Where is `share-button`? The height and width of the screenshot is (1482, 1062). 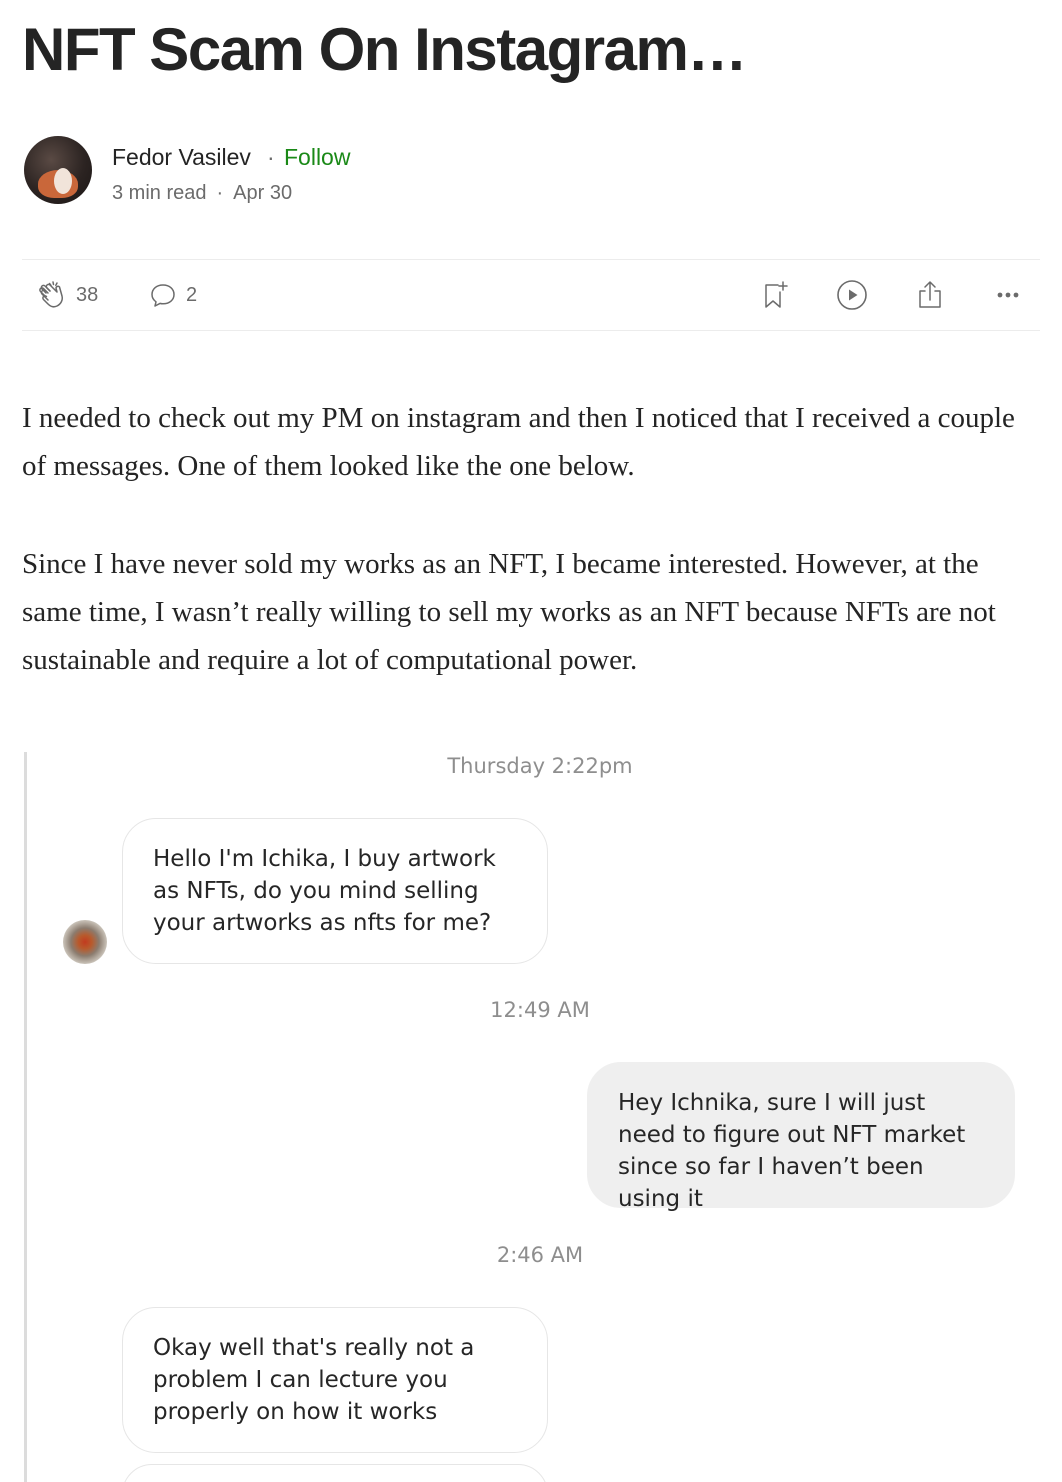 share-button is located at coordinates (930, 295).